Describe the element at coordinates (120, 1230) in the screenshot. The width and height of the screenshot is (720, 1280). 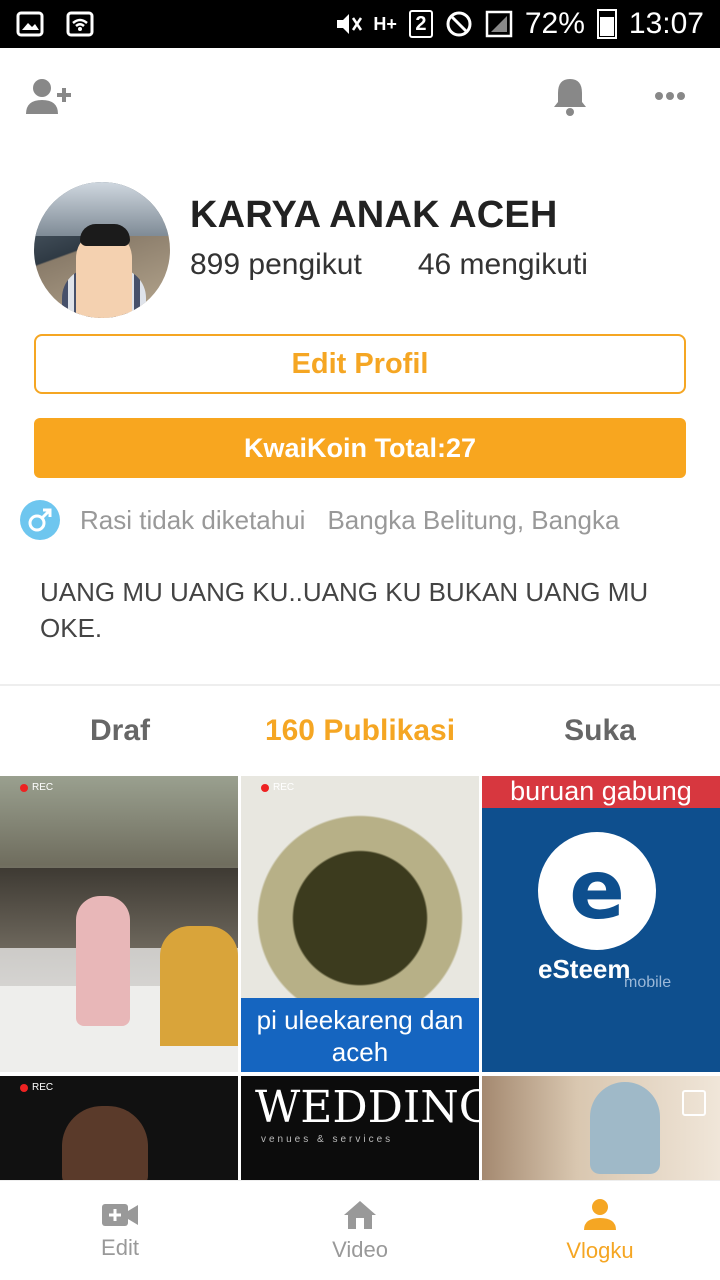
I see `nav-edit: Edit` at that location.